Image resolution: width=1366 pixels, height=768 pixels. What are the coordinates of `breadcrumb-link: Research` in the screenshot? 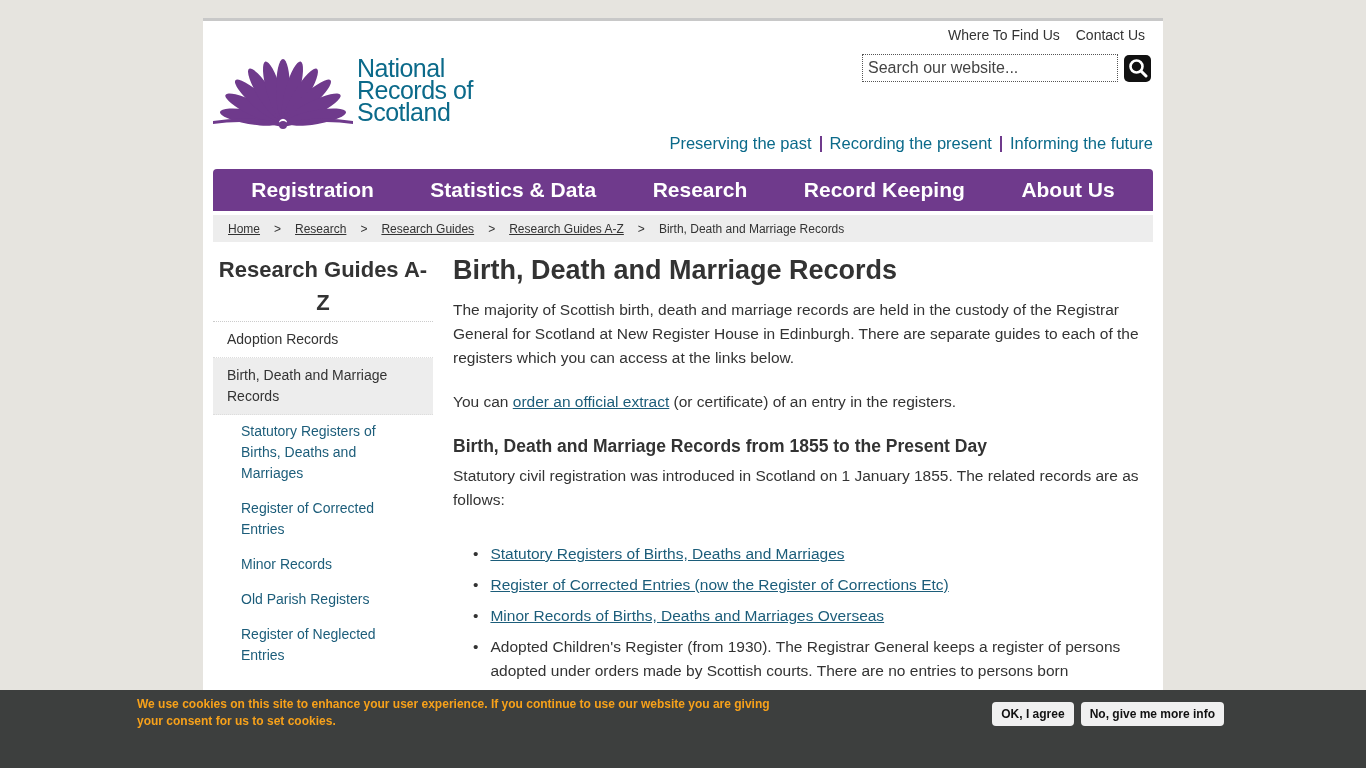 It's located at (321, 228).